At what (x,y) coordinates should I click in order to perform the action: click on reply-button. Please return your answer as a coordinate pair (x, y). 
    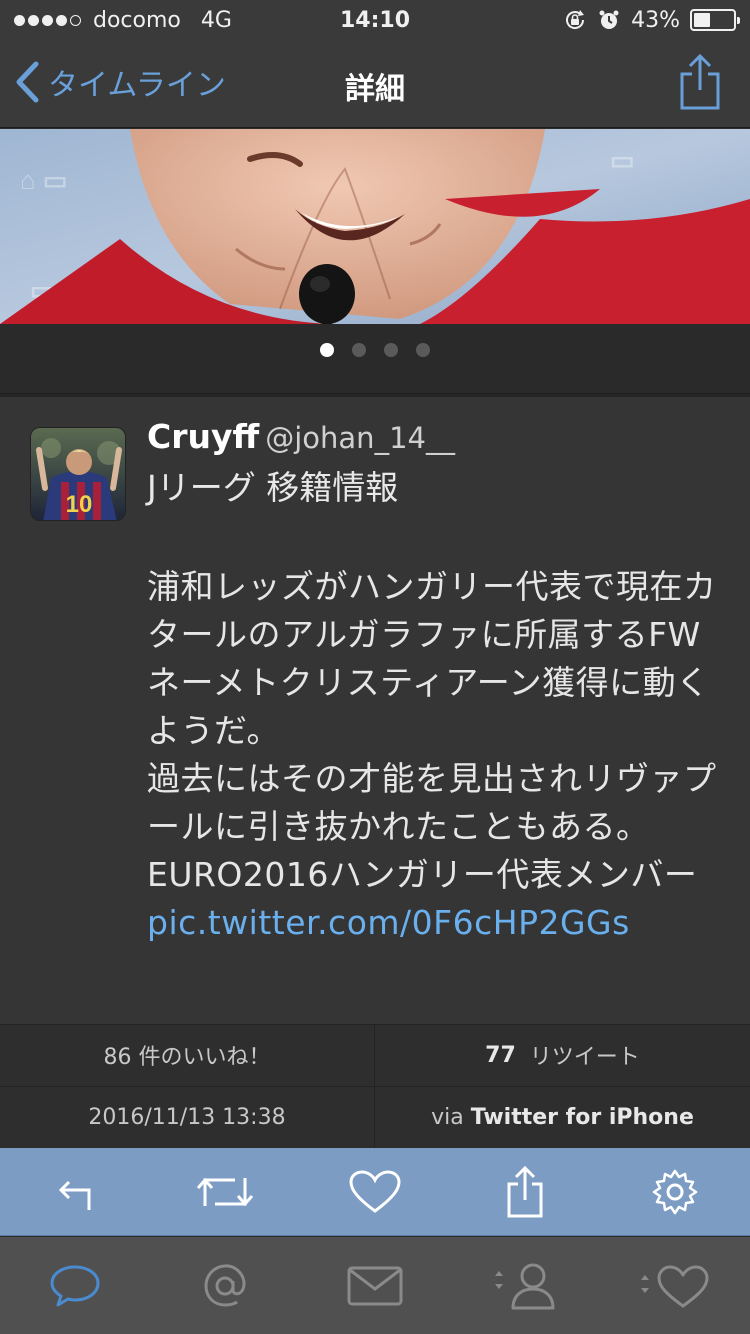
    Looking at the image, I should click on (75, 1192).